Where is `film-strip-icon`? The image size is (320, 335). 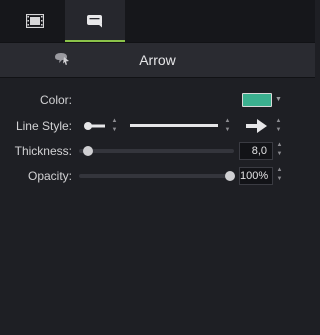 film-strip-icon is located at coordinates (35, 21).